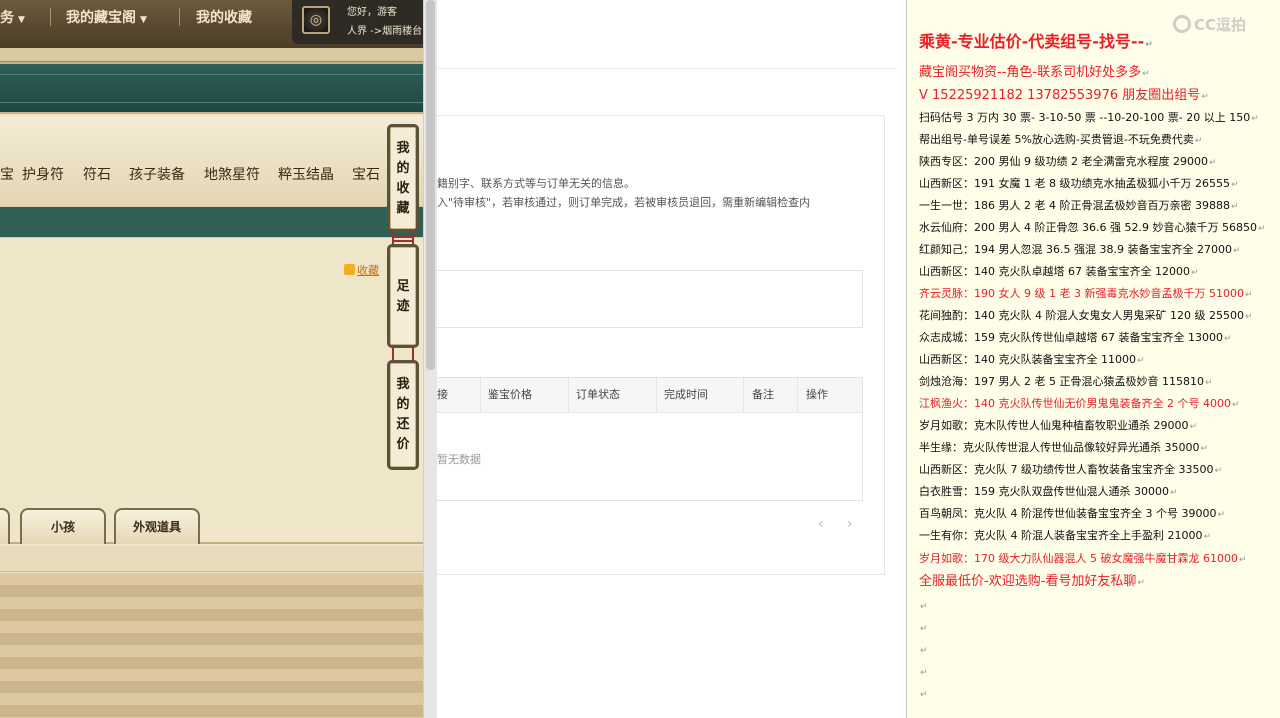 This screenshot has width=1280, height=718. I want to click on pager-prev-button: ‹, so click(821, 524).